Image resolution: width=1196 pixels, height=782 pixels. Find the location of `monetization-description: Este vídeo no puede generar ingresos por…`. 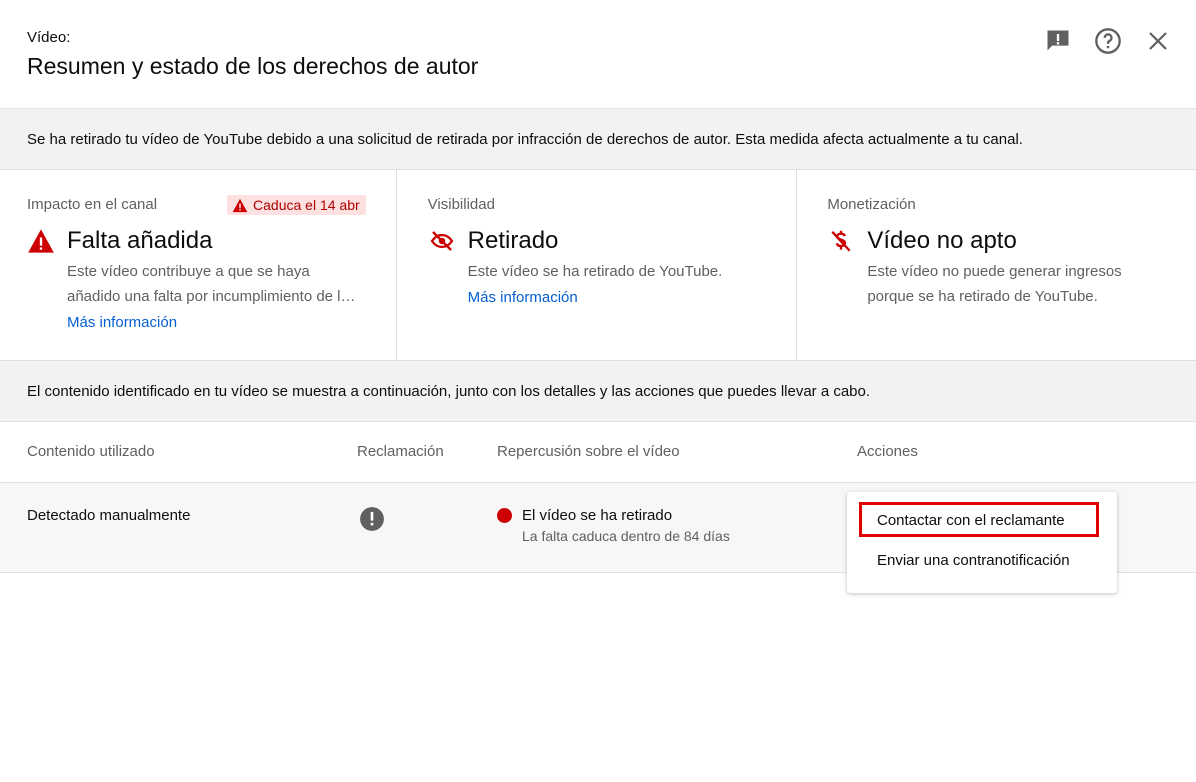

monetization-description: Este vídeo no puede generar ingresos por… is located at coordinates (1015, 284).